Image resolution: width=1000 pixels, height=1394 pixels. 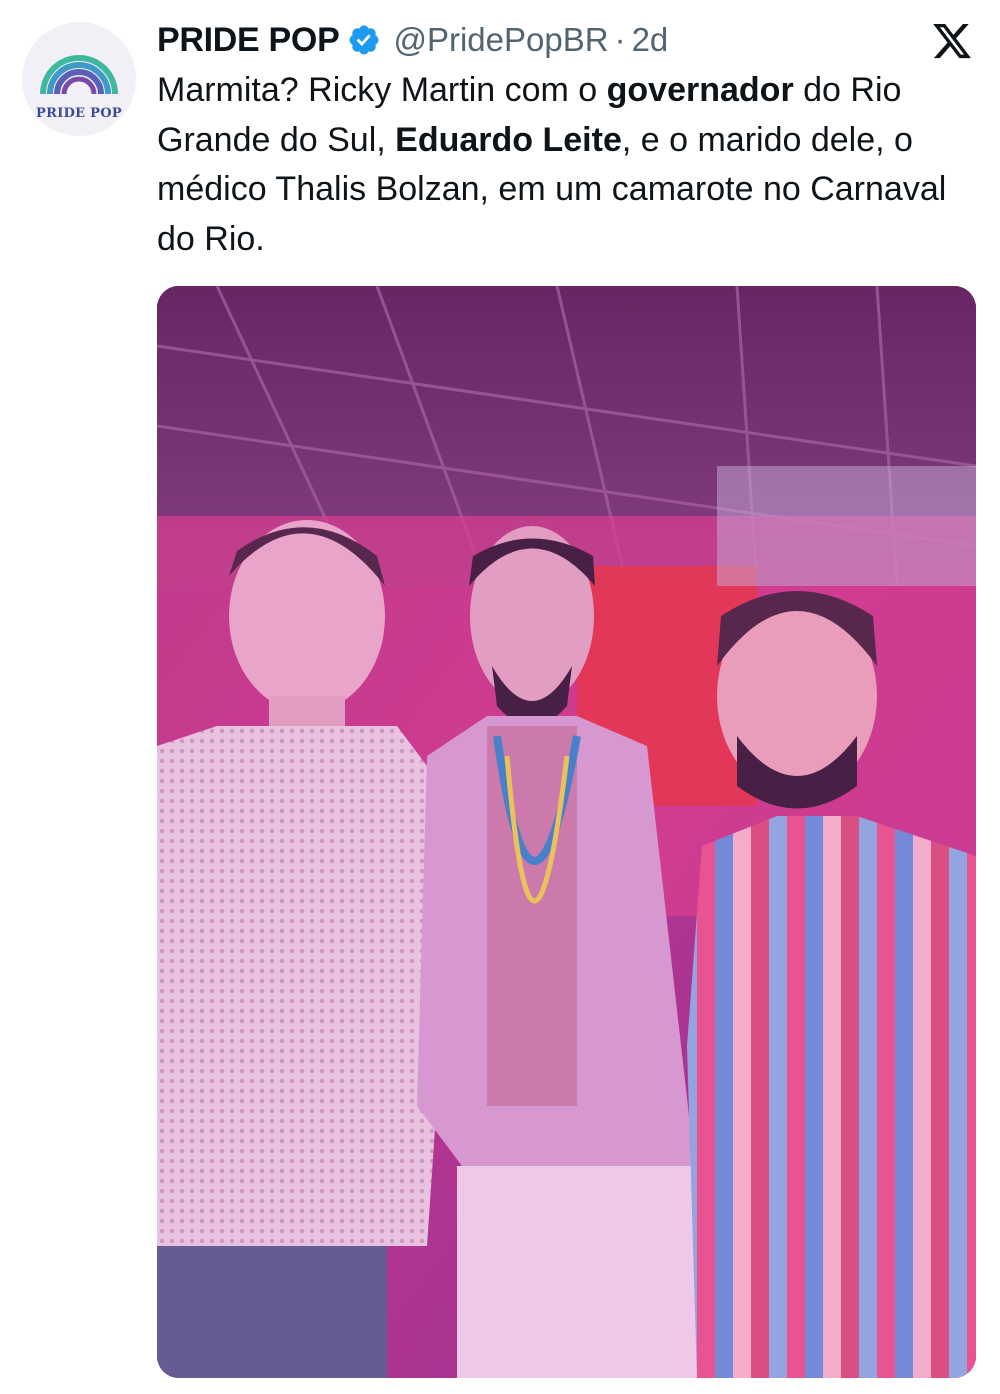 I want to click on avatar: PRIDE POP, so click(x=79, y=79).